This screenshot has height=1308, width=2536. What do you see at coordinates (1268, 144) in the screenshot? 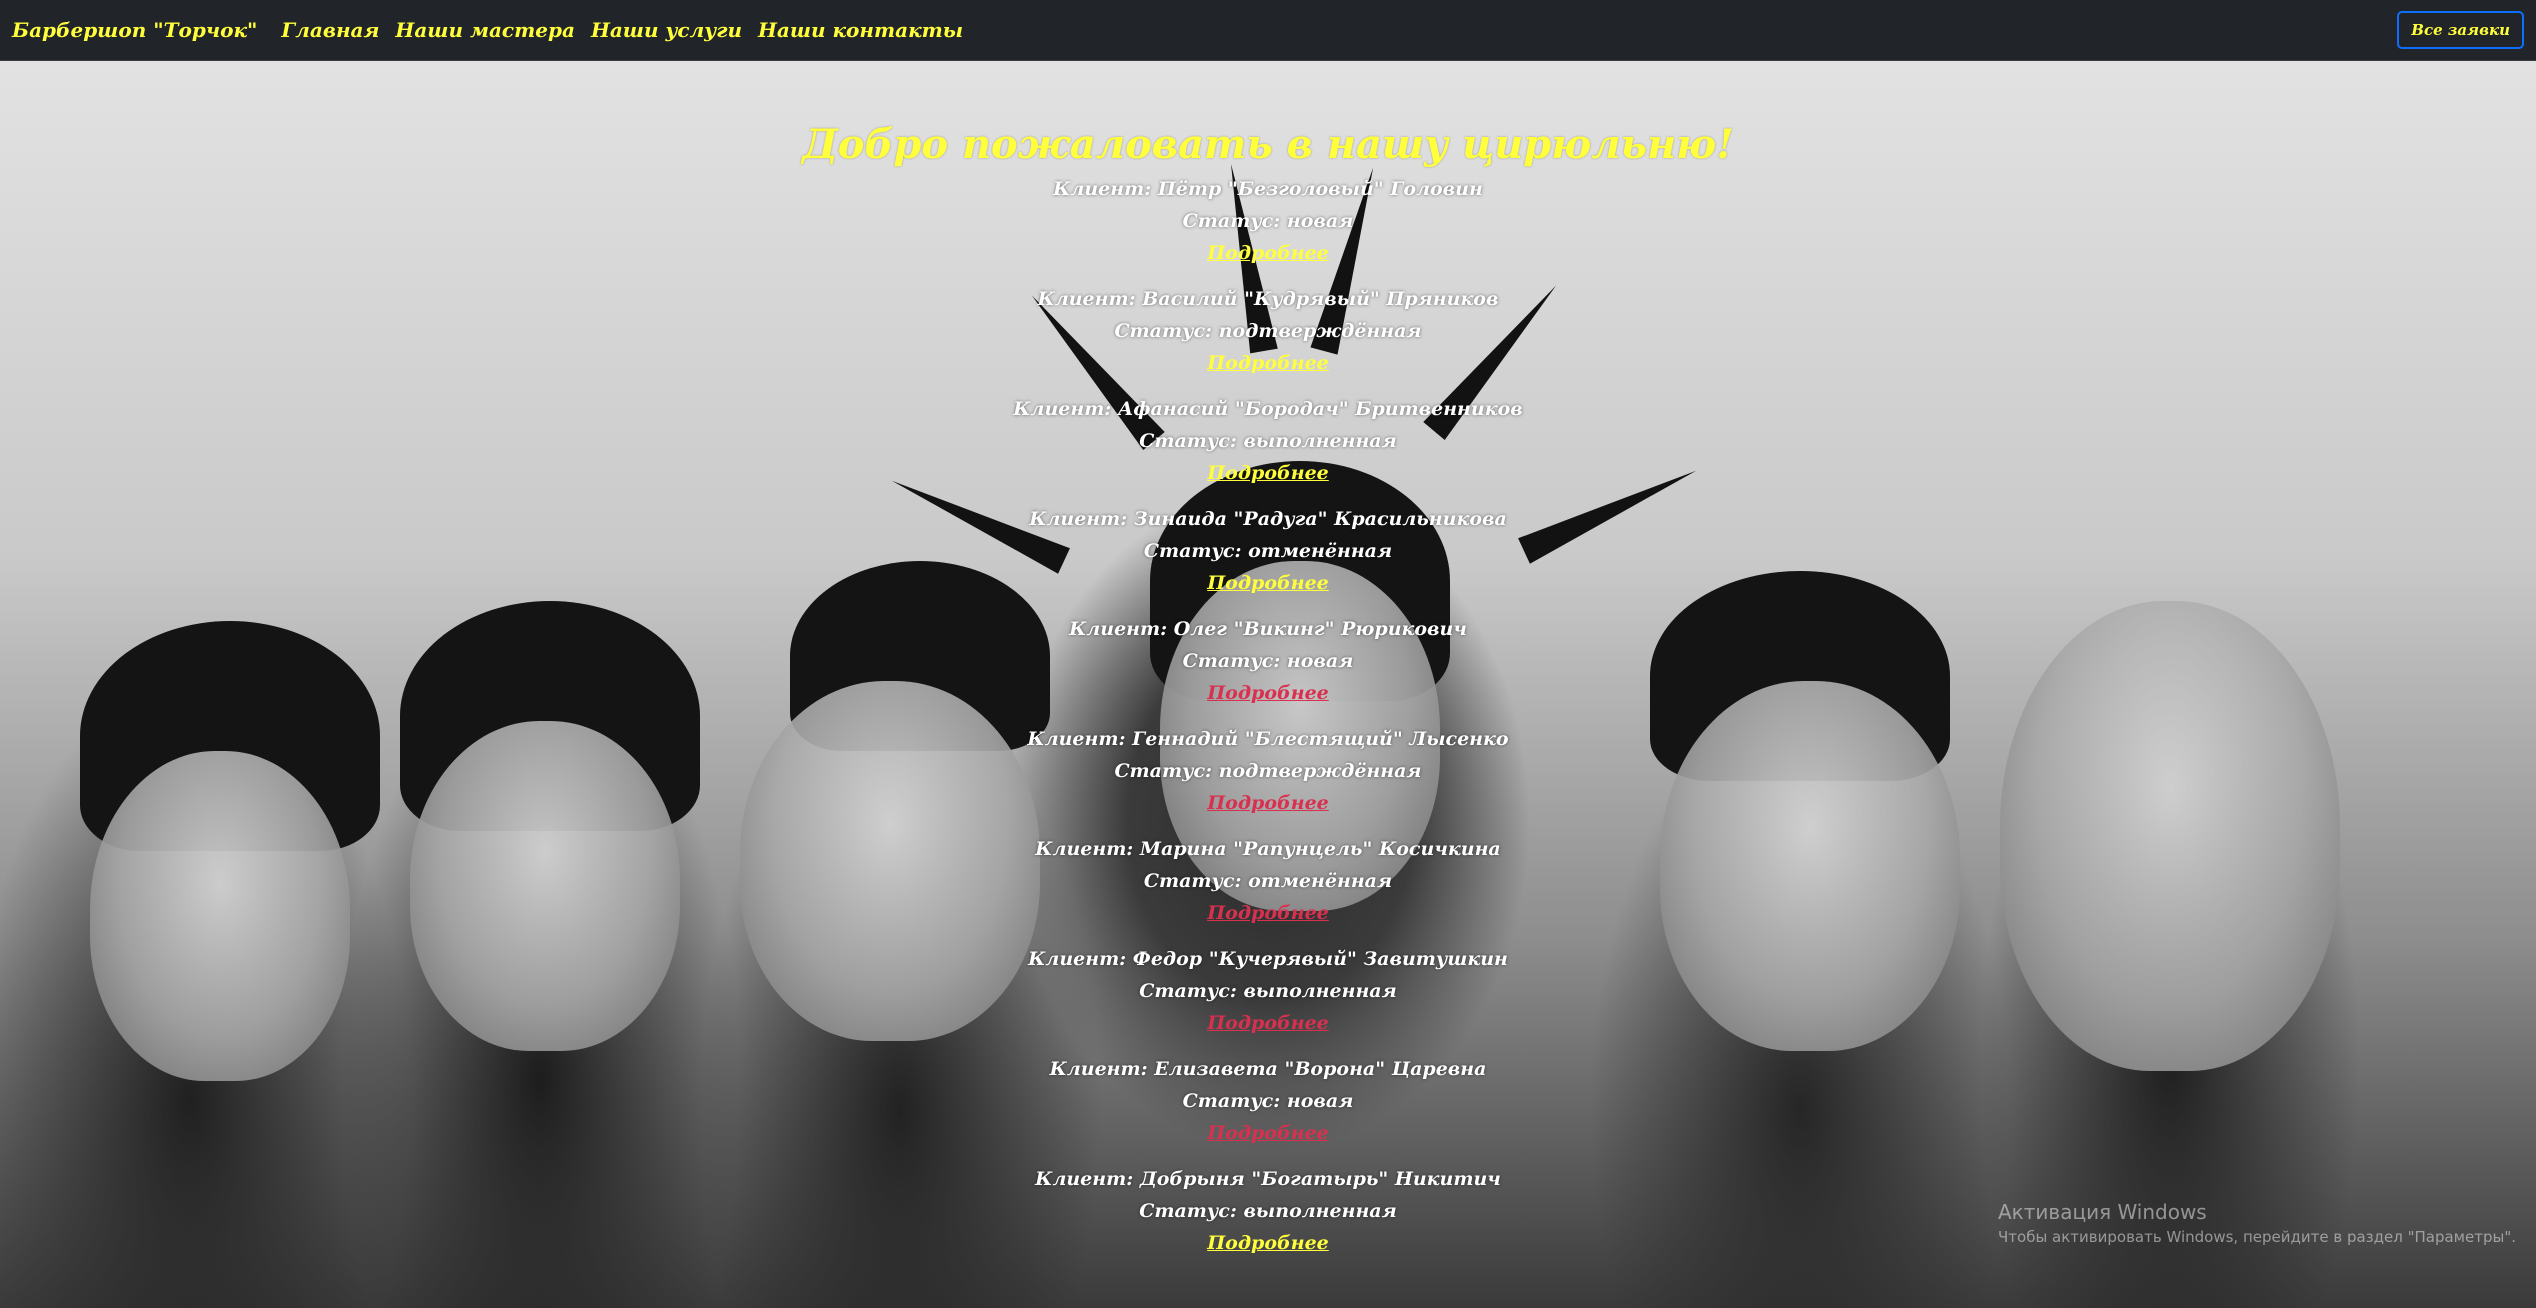
I see `page-title: Добро пожаловать в нашу цирюльню!` at bounding box center [1268, 144].